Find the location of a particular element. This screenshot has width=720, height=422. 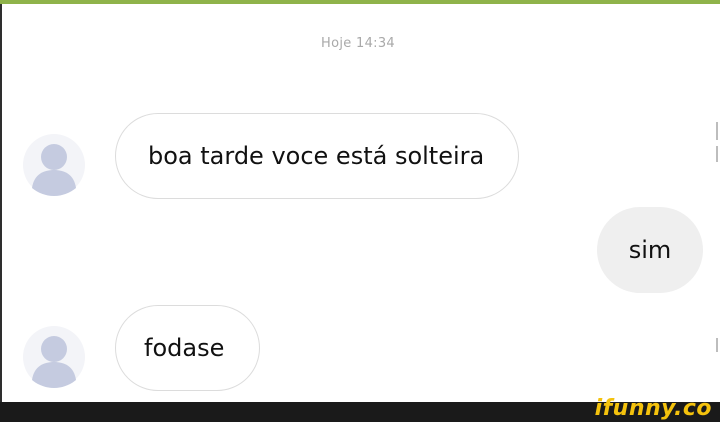

message-bubble-outgoing: sim is located at coordinates (650, 250).